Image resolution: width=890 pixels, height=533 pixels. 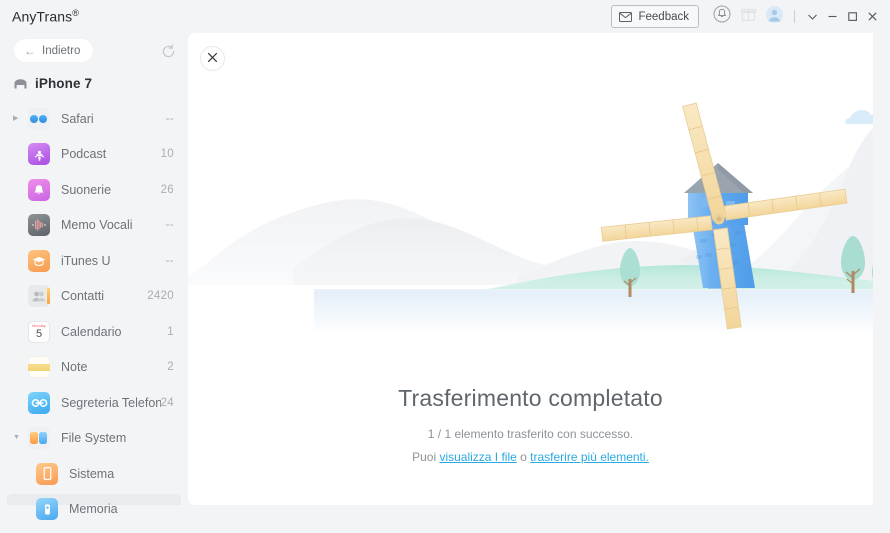 I want to click on sidebar-item-count: 2, so click(x=170, y=367).